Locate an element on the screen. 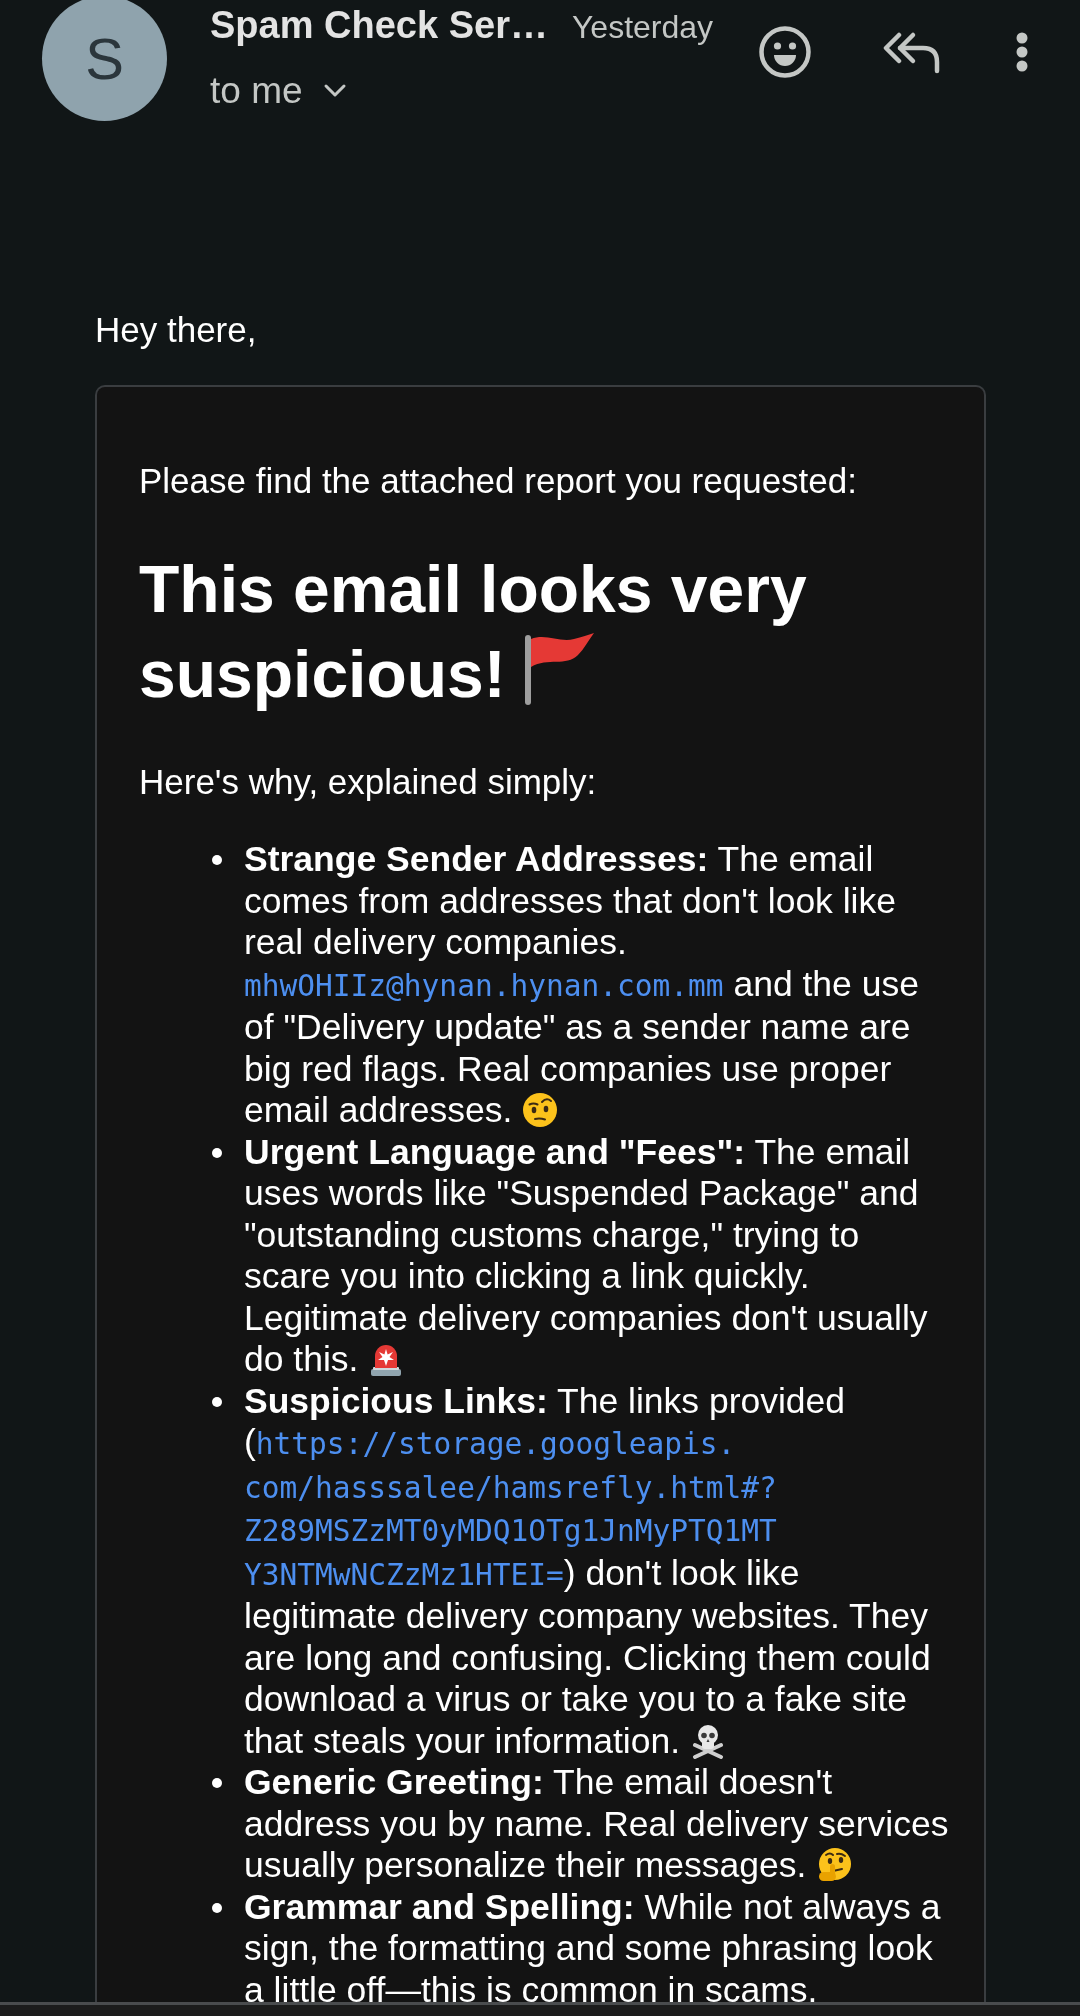 Image resolution: width=1080 pixels, height=2016 pixels. reply-all-button is located at coordinates (912, 52).